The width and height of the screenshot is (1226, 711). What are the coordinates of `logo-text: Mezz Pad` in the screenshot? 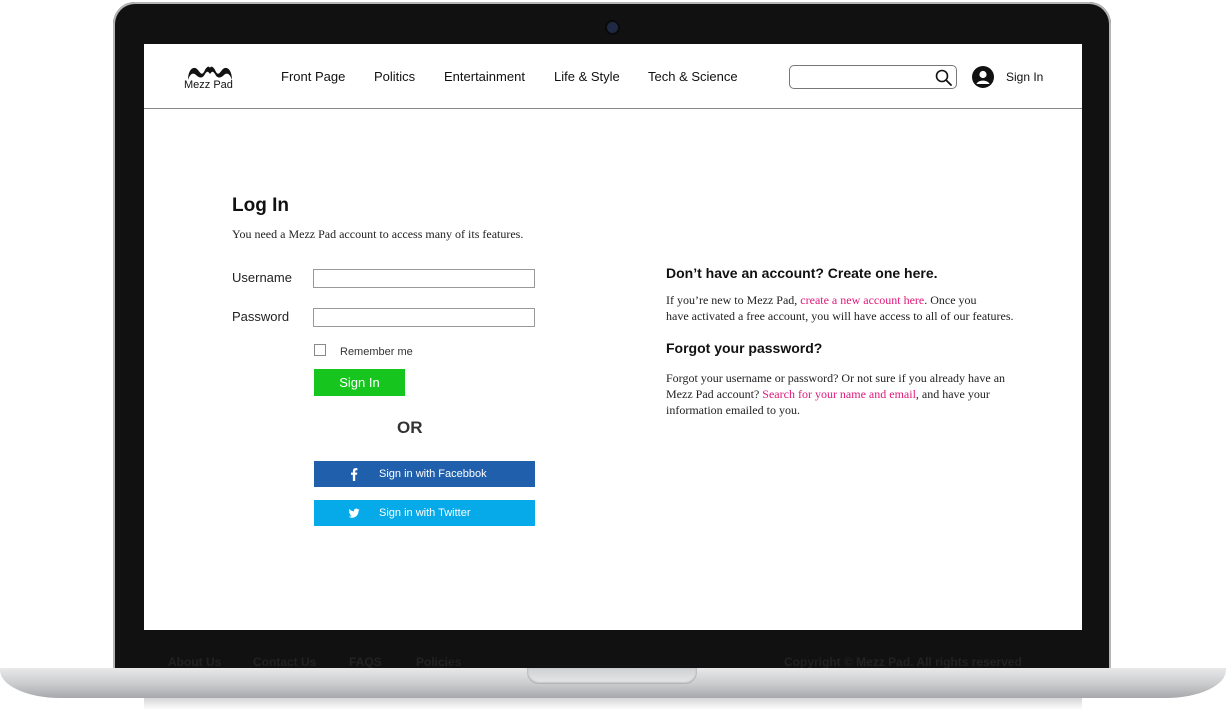 It's located at (208, 85).